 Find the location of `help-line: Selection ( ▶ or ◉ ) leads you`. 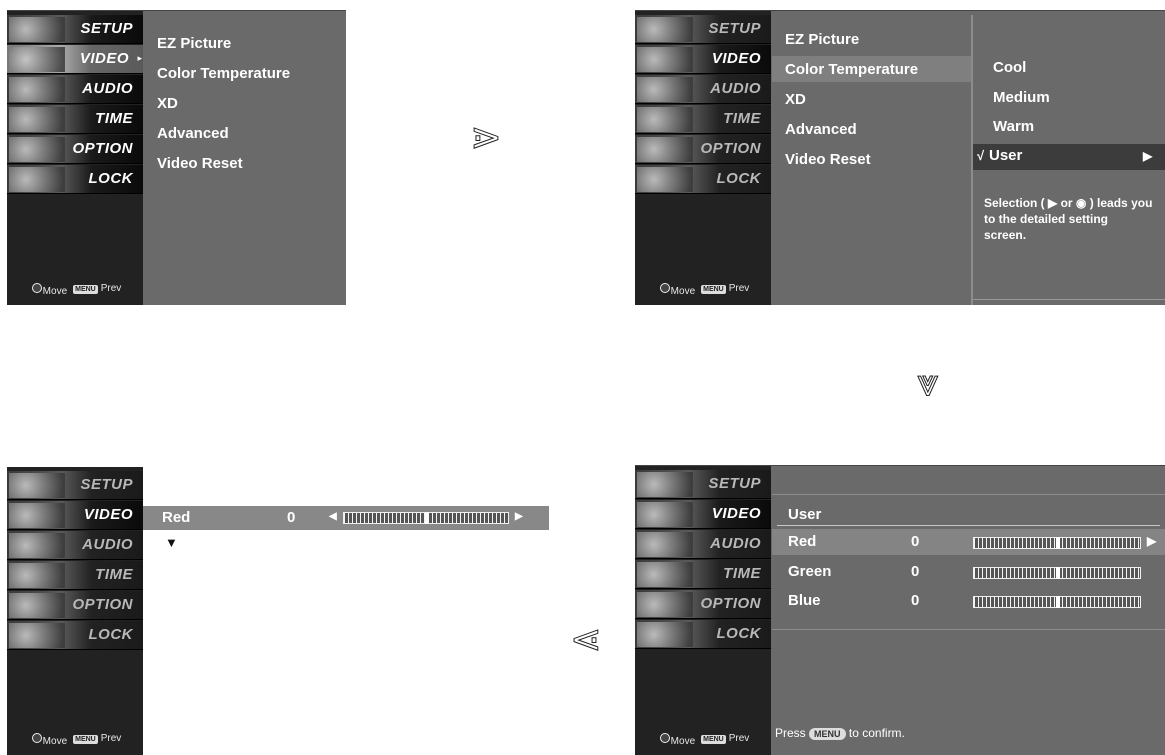

help-line: Selection ( ▶ or ◉ ) leads you is located at coordinates (1068, 203).